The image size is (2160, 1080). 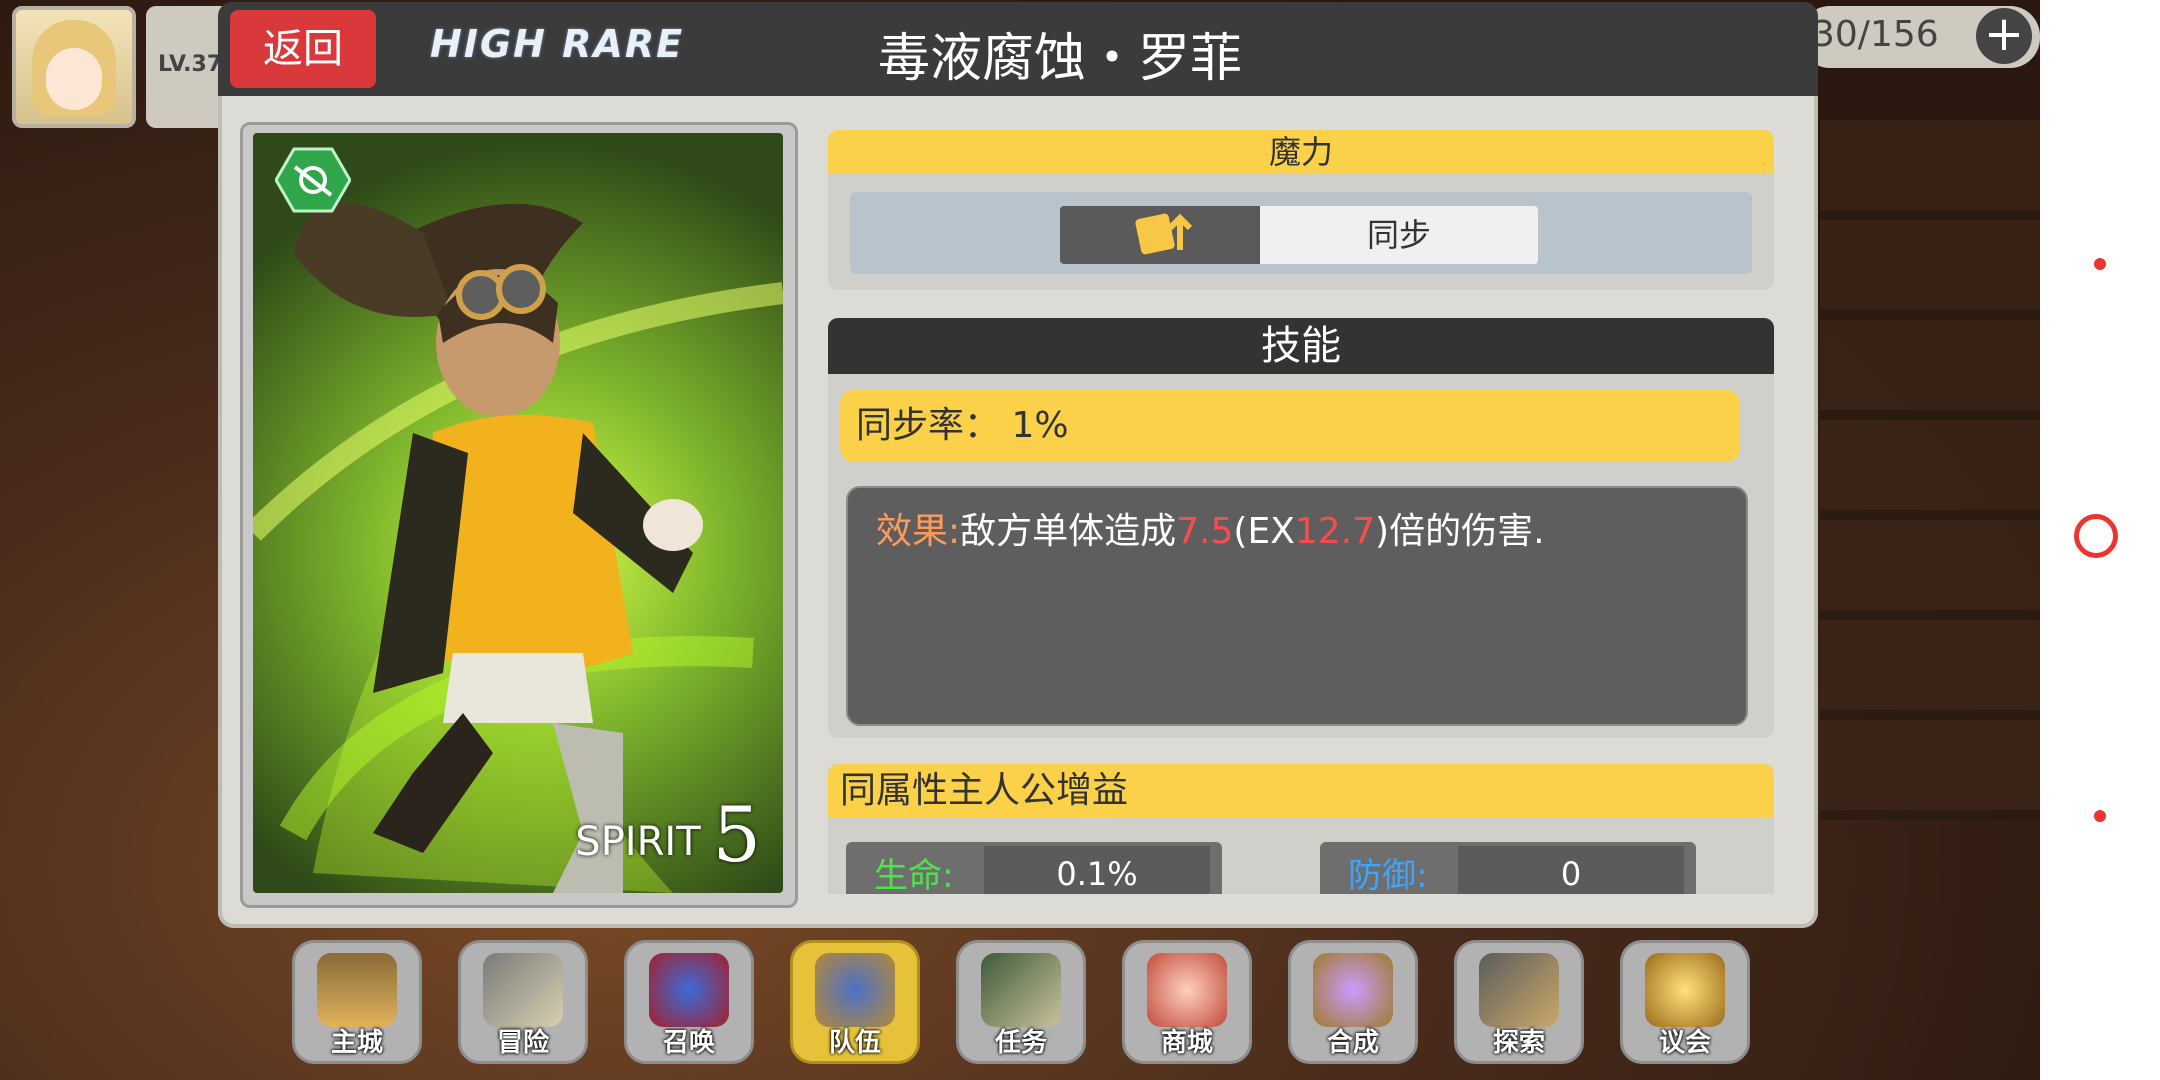 What do you see at coordinates (1460, 531) in the screenshot?
I see `effect-text-3: )倍的伤害.` at bounding box center [1460, 531].